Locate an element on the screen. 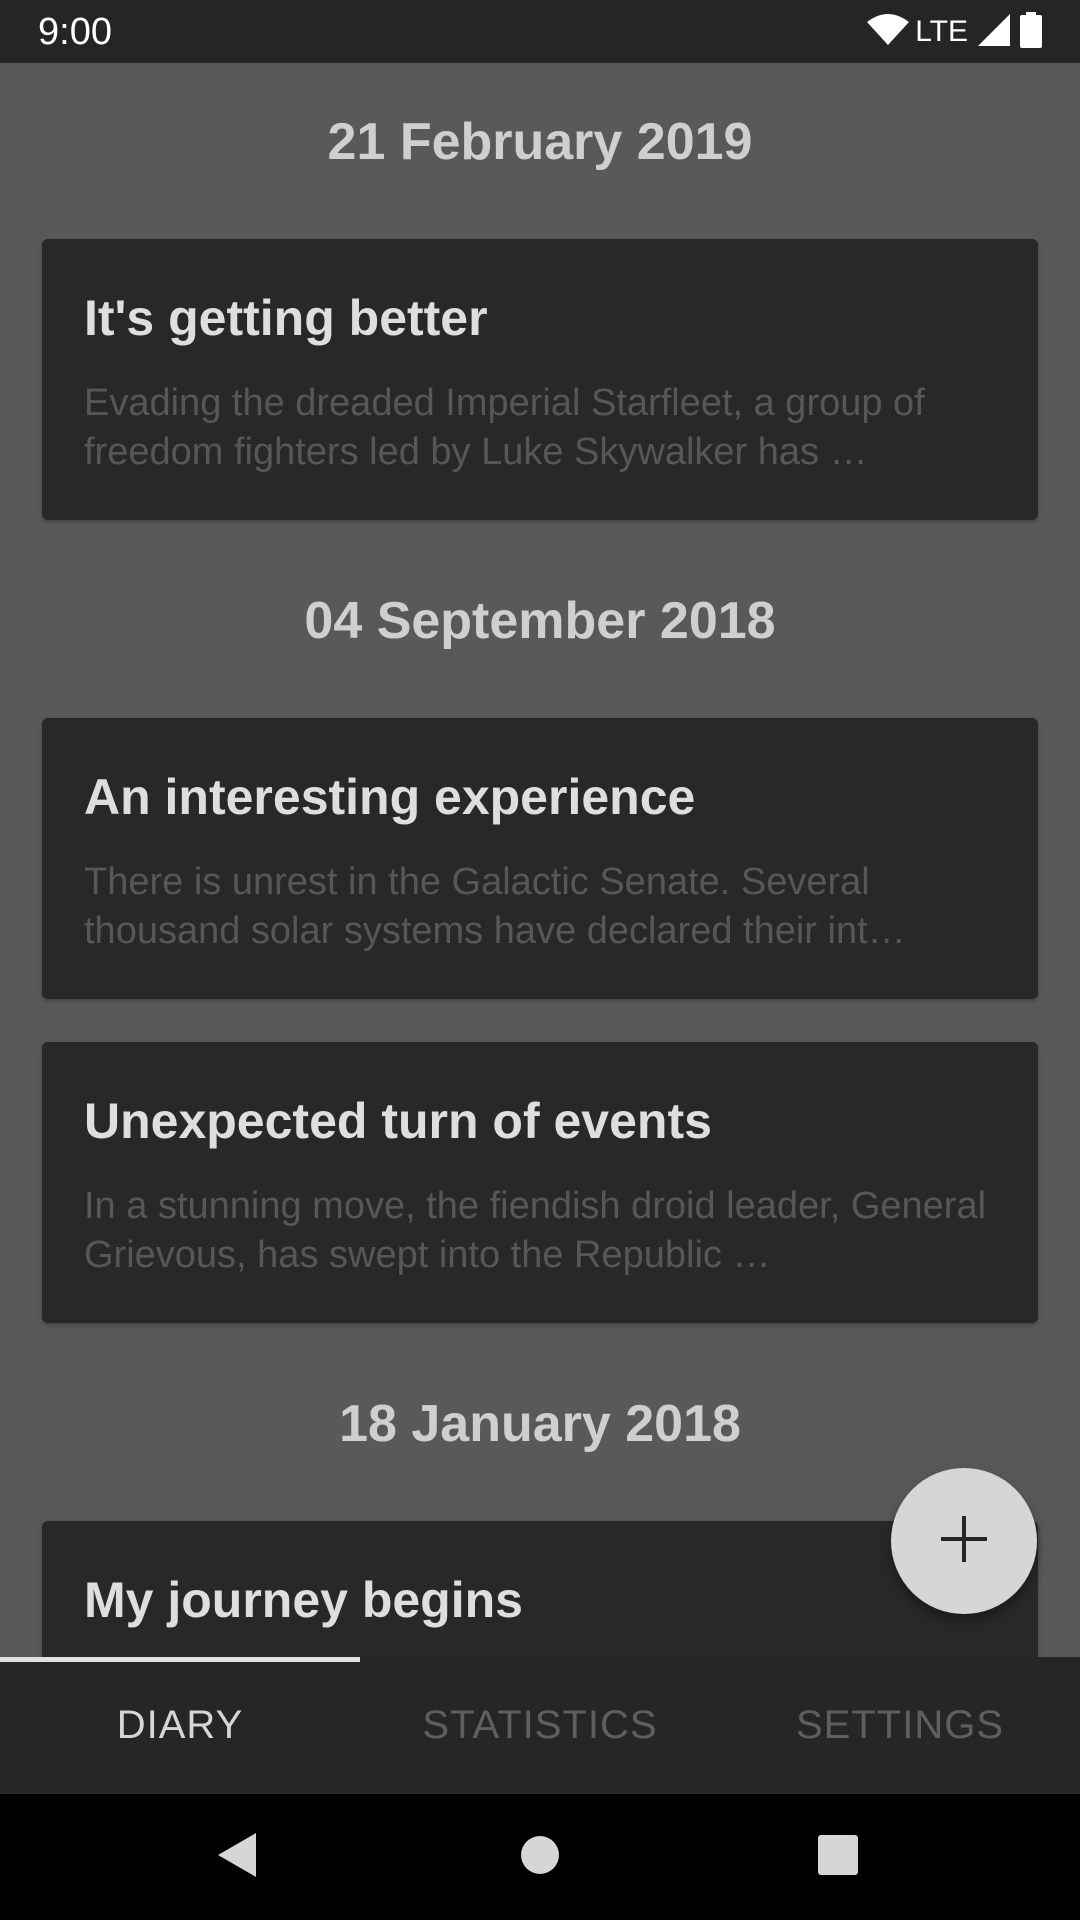 The image size is (1080, 1920). home-icon is located at coordinates (540, 1857).